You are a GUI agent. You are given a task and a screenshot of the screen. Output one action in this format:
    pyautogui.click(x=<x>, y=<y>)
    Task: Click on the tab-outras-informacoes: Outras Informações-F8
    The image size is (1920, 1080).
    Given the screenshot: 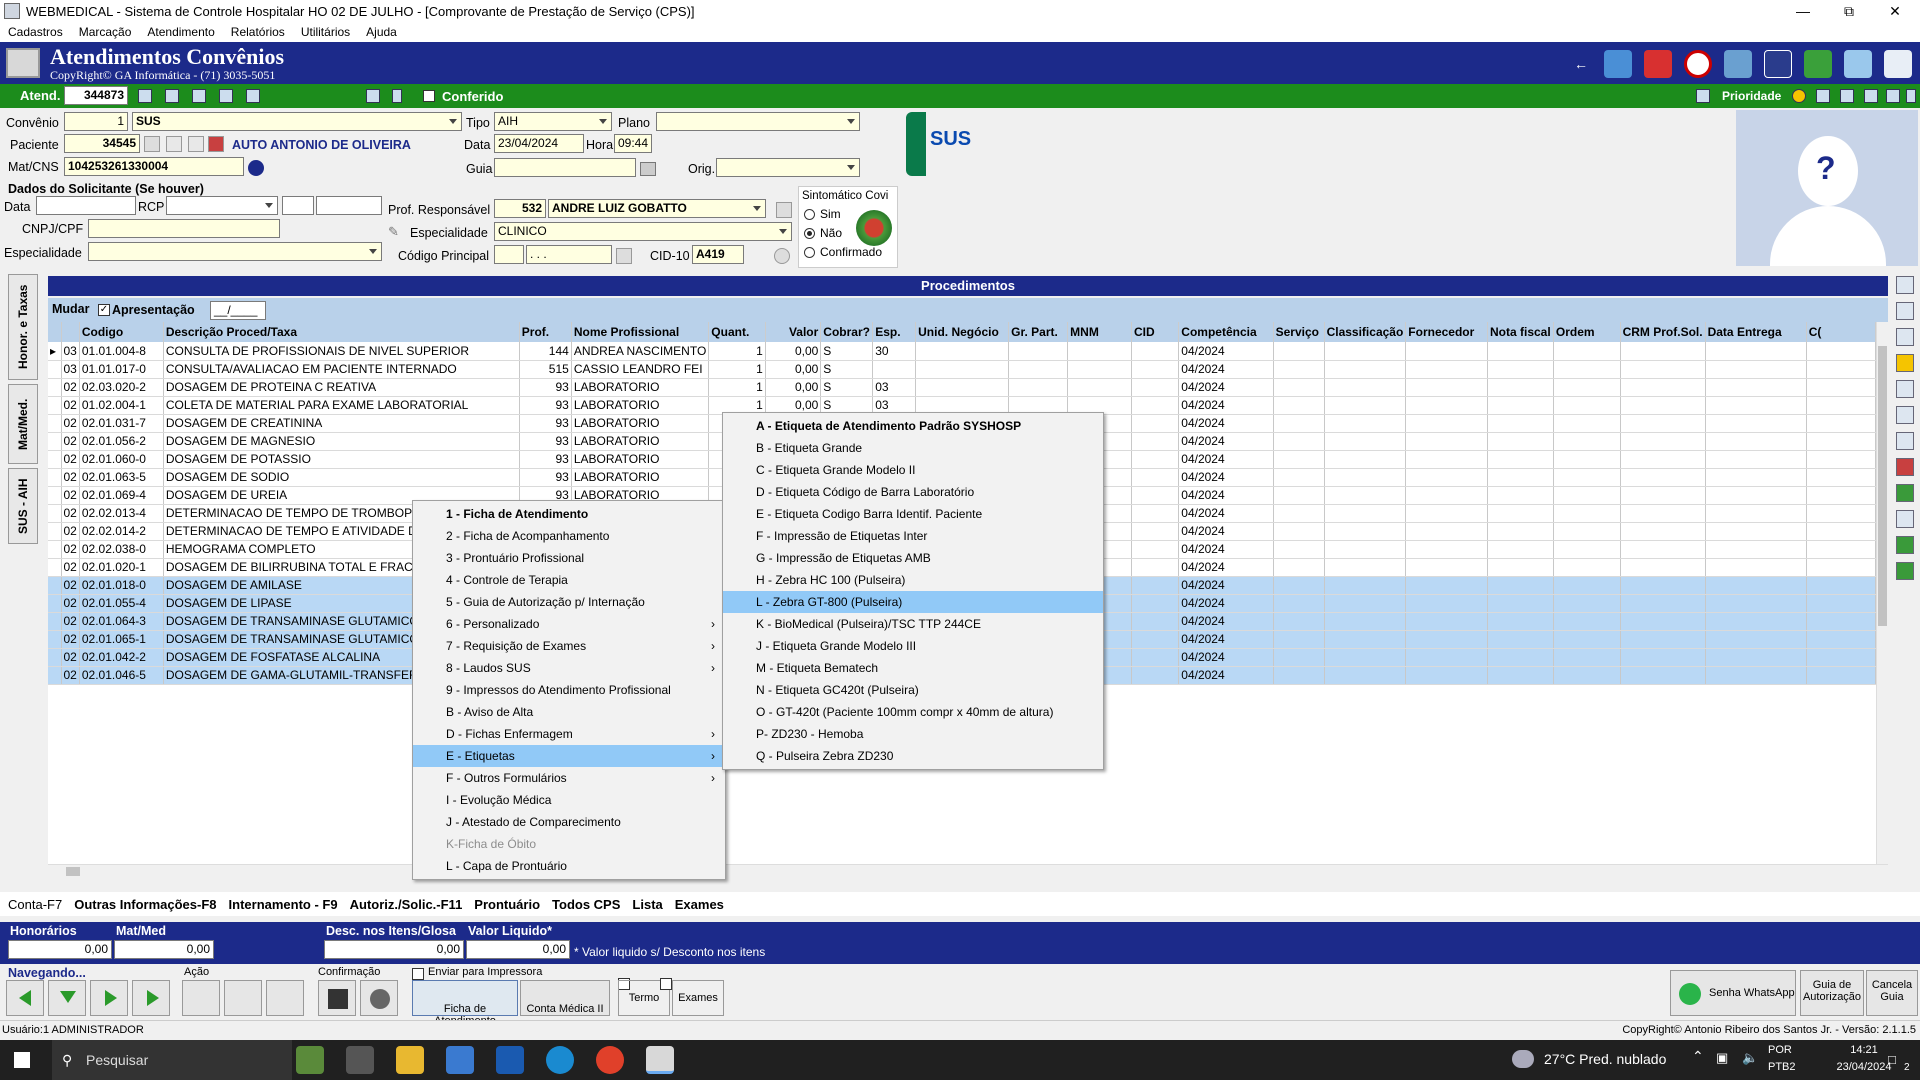 What is the action you would take?
    pyautogui.click(x=143, y=904)
    